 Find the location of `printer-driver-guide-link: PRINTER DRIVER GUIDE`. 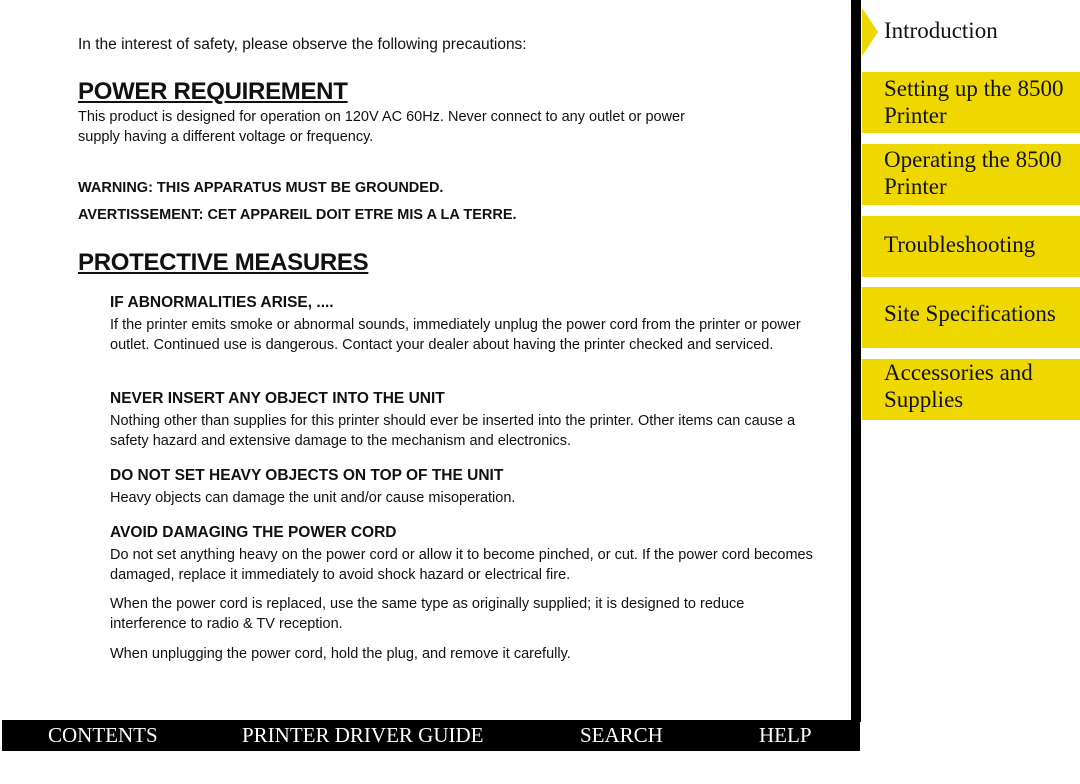

printer-driver-guide-link: PRINTER DRIVER GUIDE is located at coordinates (363, 735).